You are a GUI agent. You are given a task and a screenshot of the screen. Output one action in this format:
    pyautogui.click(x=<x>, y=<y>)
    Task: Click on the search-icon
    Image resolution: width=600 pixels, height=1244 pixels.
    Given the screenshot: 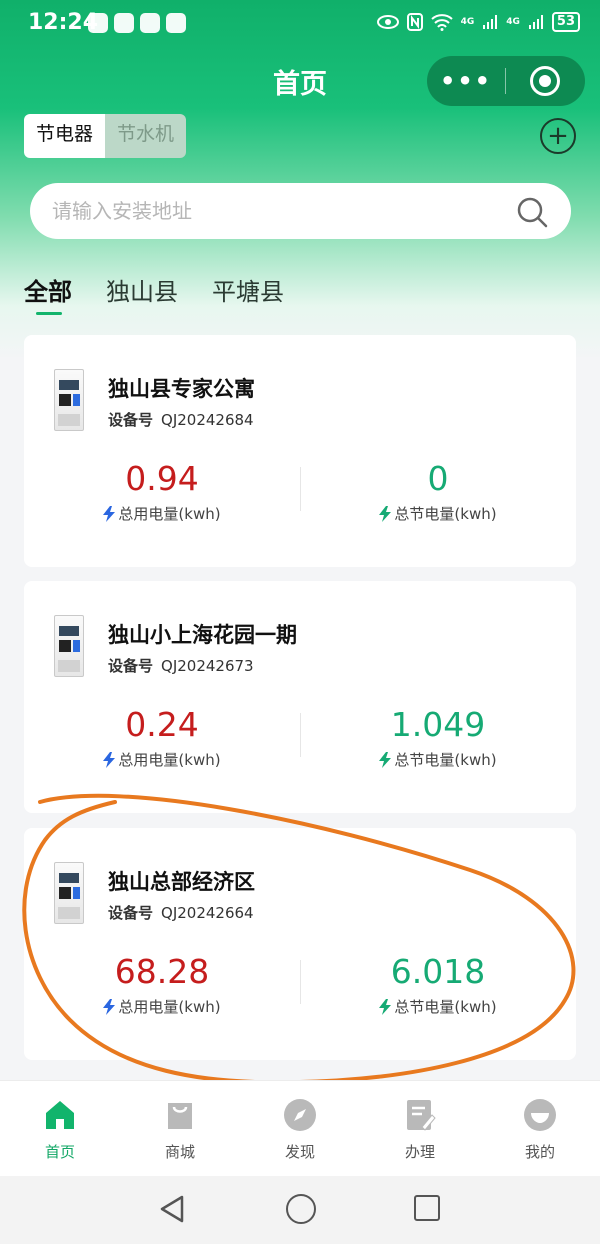 What is the action you would take?
    pyautogui.click(x=532, y=212)
    